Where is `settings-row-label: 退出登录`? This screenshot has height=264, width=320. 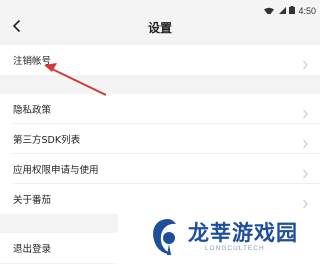 settings-row-label: 退出登录 is located at coordinates (32, 249).